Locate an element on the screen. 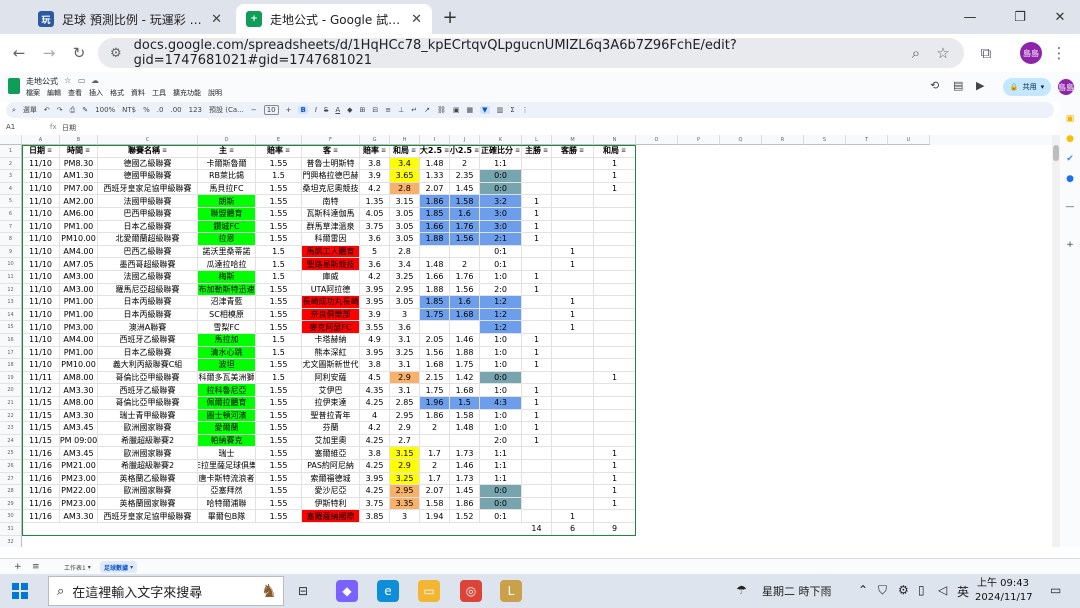  column-header: M is located at coordinates (573, 140).